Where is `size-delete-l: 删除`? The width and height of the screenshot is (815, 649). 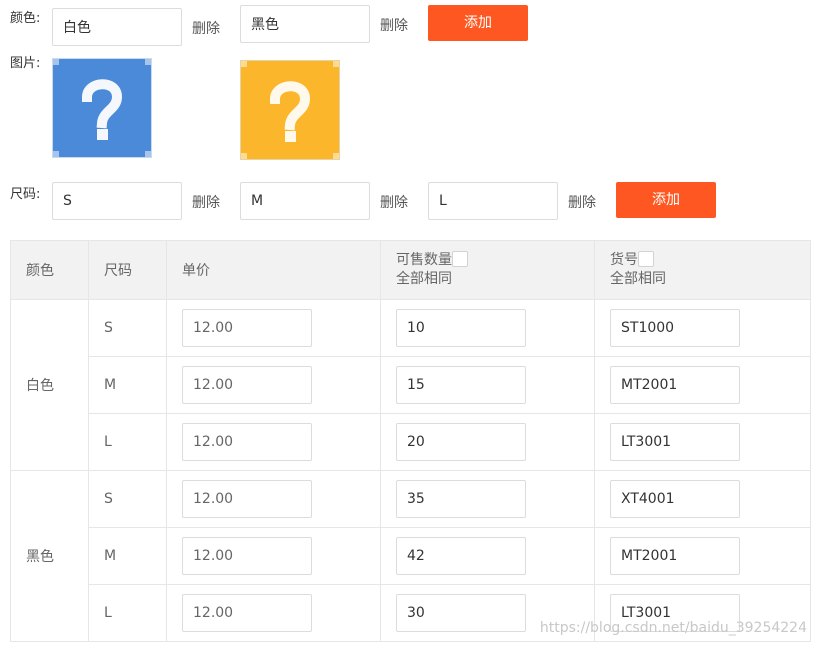 size-delete-l: 删除 is located at coordinates (582, 202).